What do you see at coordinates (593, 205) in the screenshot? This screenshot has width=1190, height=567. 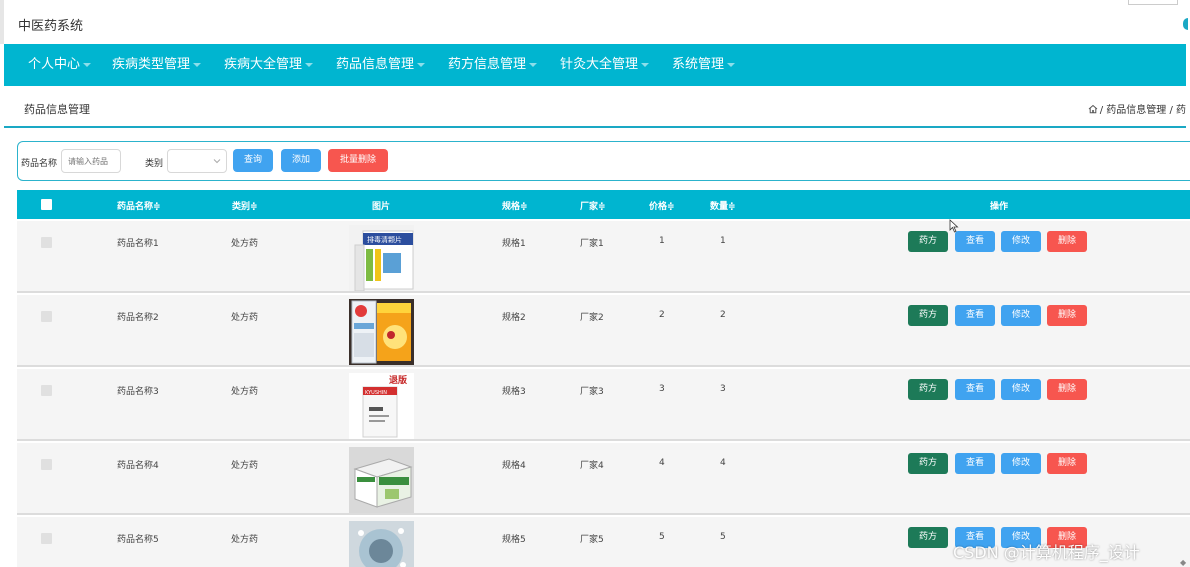 I see `column-header-maker: 厂家≑` at bounding box center [593, 205].